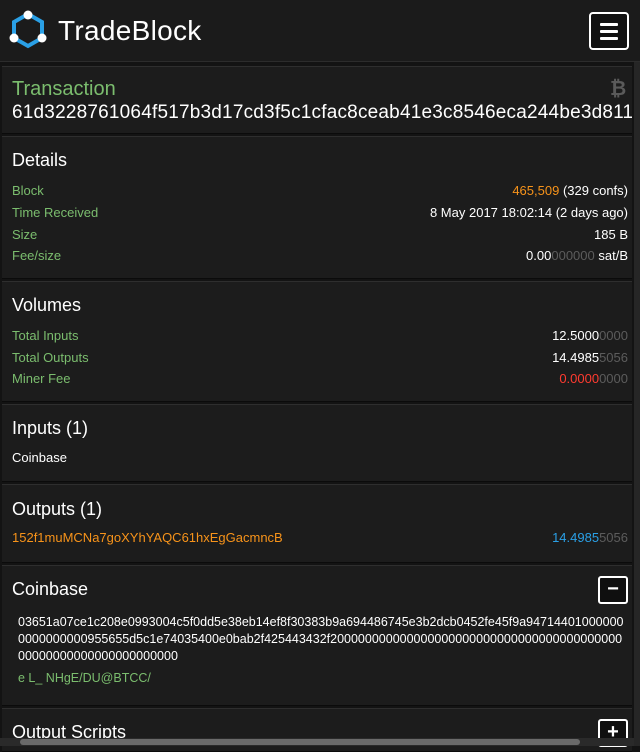 This screenshot has width=640, height=752. What do you see at coordinates (613, 537) in the screenshot?
I see `output-amount-dim: 5056` at bounding box center [613, 537].